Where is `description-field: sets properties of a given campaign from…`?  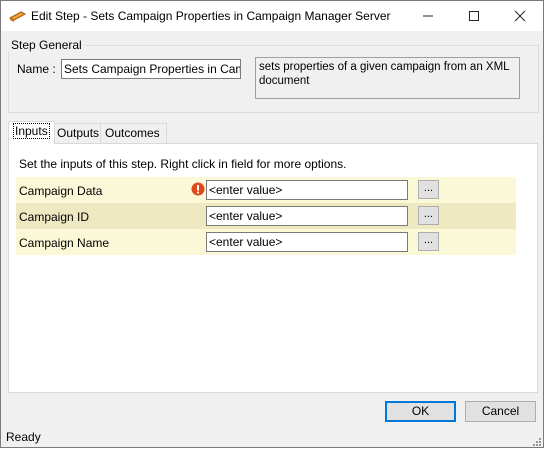
description-field: sets properties of a given campaign from… is located at coordinates (387, 78).